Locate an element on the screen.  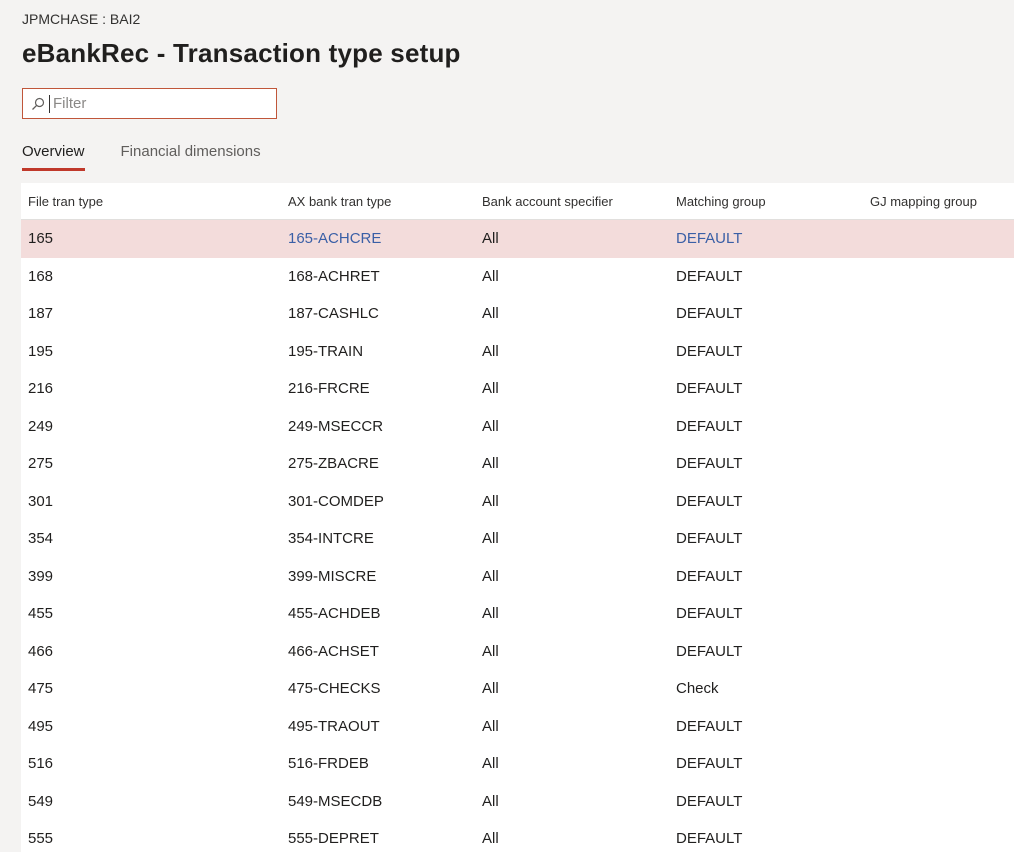
table-row: 275 275-ZBACRE All DEFAULT is located at coordinates (517, 464).